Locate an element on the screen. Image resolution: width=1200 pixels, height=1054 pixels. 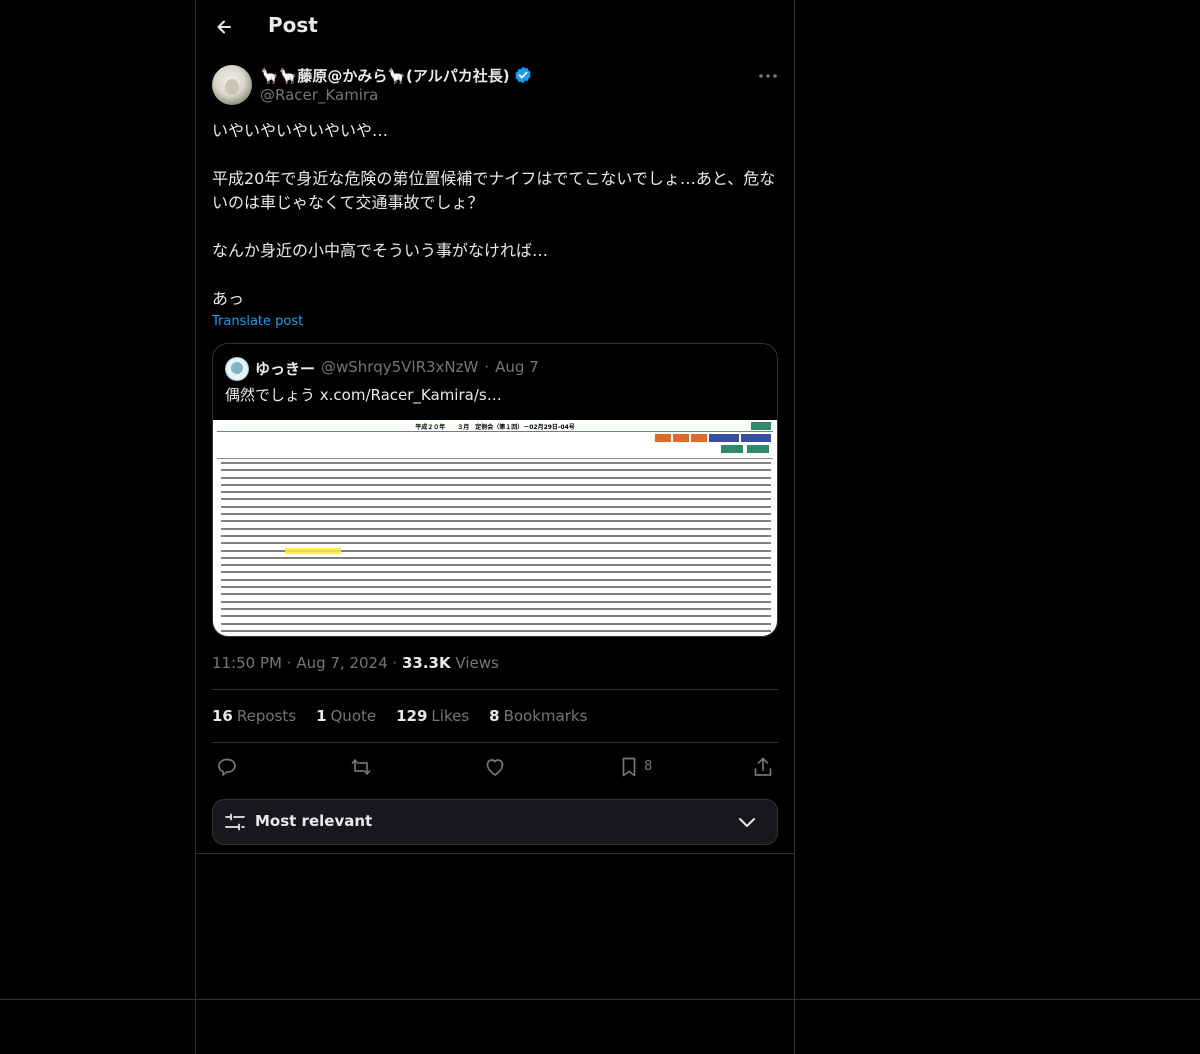
chevron-down-icon is located at coordinates (747, 822).